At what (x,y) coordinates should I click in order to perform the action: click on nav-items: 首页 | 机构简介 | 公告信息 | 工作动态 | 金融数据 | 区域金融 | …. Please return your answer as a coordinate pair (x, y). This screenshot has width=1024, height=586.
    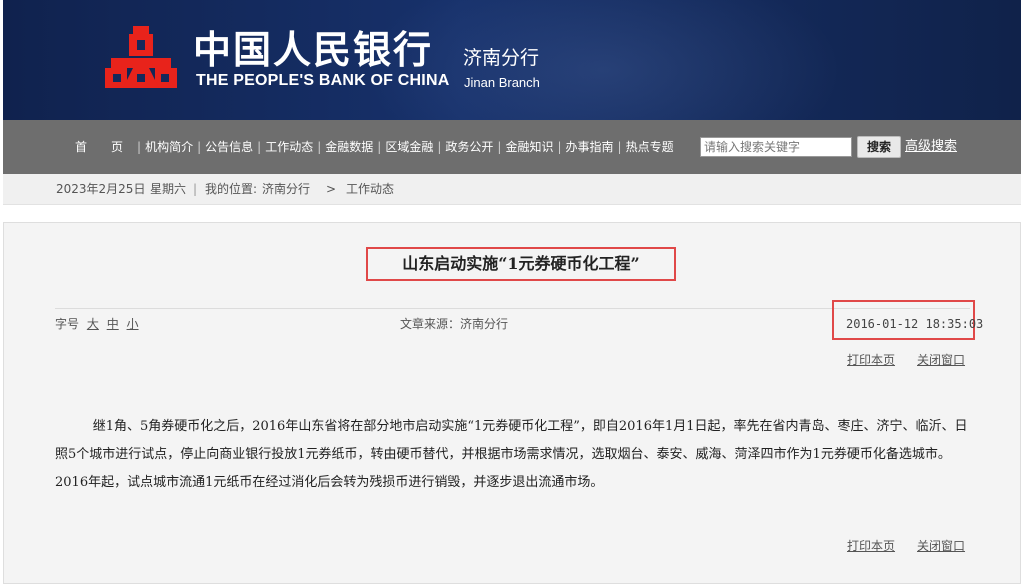
    Looking at the image, I should click on (374, 147).